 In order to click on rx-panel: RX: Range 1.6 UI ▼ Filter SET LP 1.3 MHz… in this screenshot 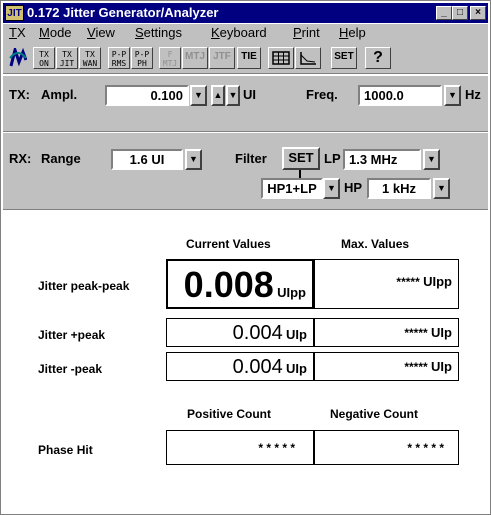, I will do `click(245, 171)`.